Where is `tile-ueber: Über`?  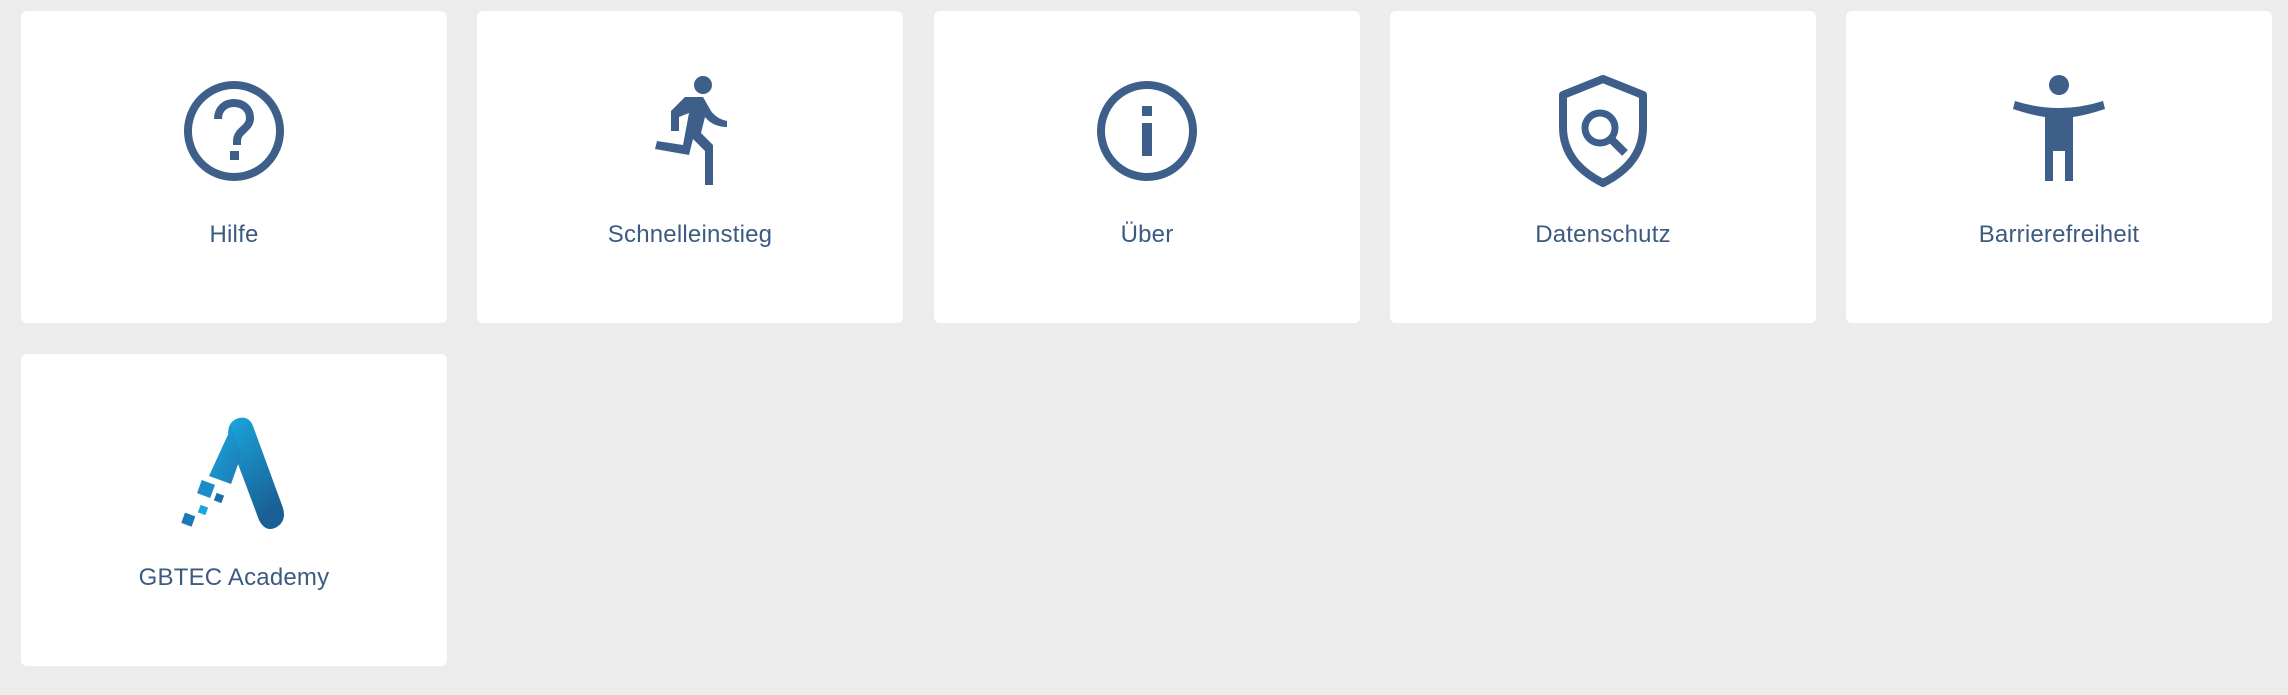
tile-ueber: Über is located at coordinates (1147, 167).